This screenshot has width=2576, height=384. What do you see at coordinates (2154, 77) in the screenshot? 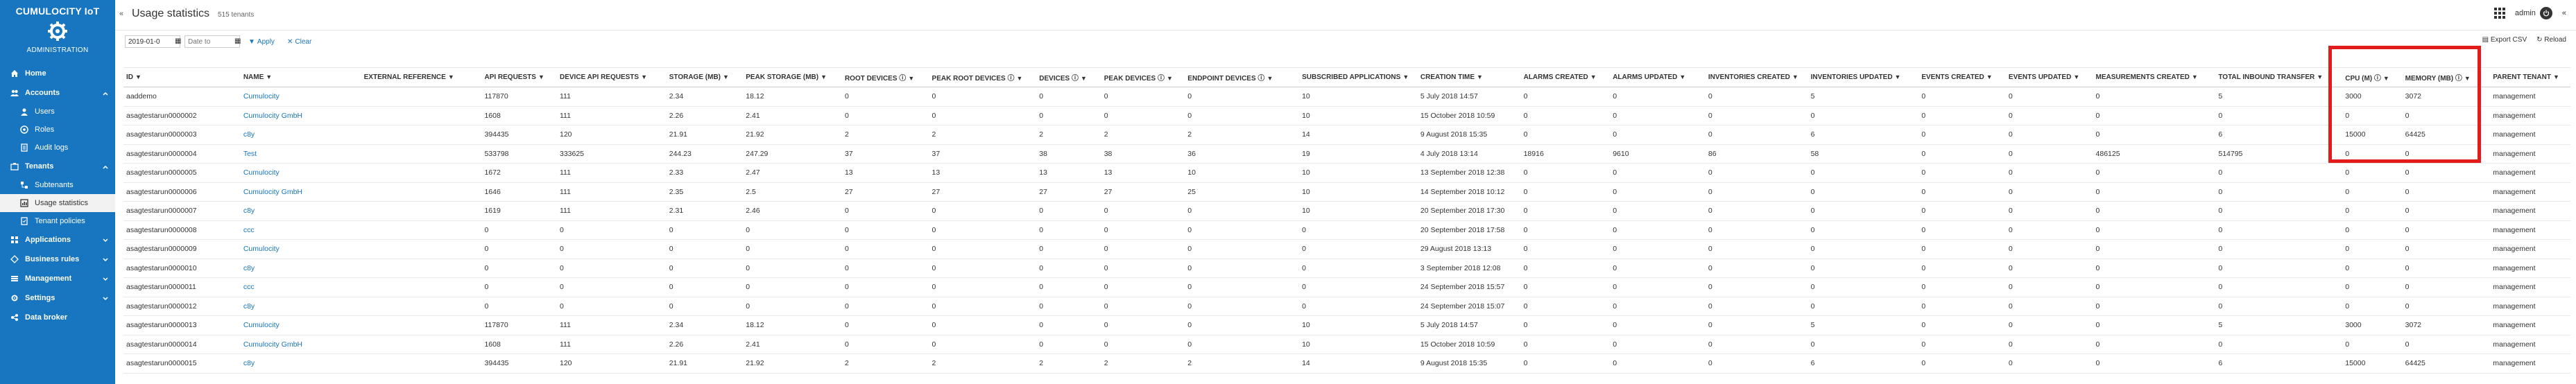
I see `column-header: MEASUREMENTS CREATED ▼` at bounding box center [2154, 77].